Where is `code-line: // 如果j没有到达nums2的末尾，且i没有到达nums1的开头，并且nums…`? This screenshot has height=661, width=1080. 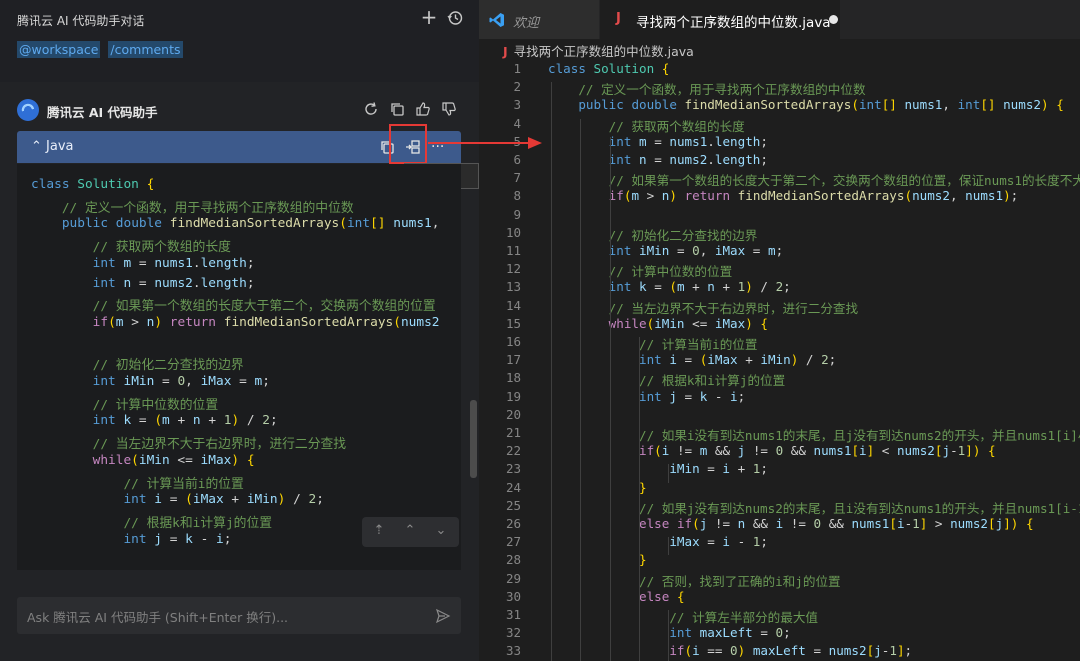
code-line: // 如果j没有到达nums2的末尾，且i没有到达nums1的开头，并且nums… is located at coordinates (814, 507).